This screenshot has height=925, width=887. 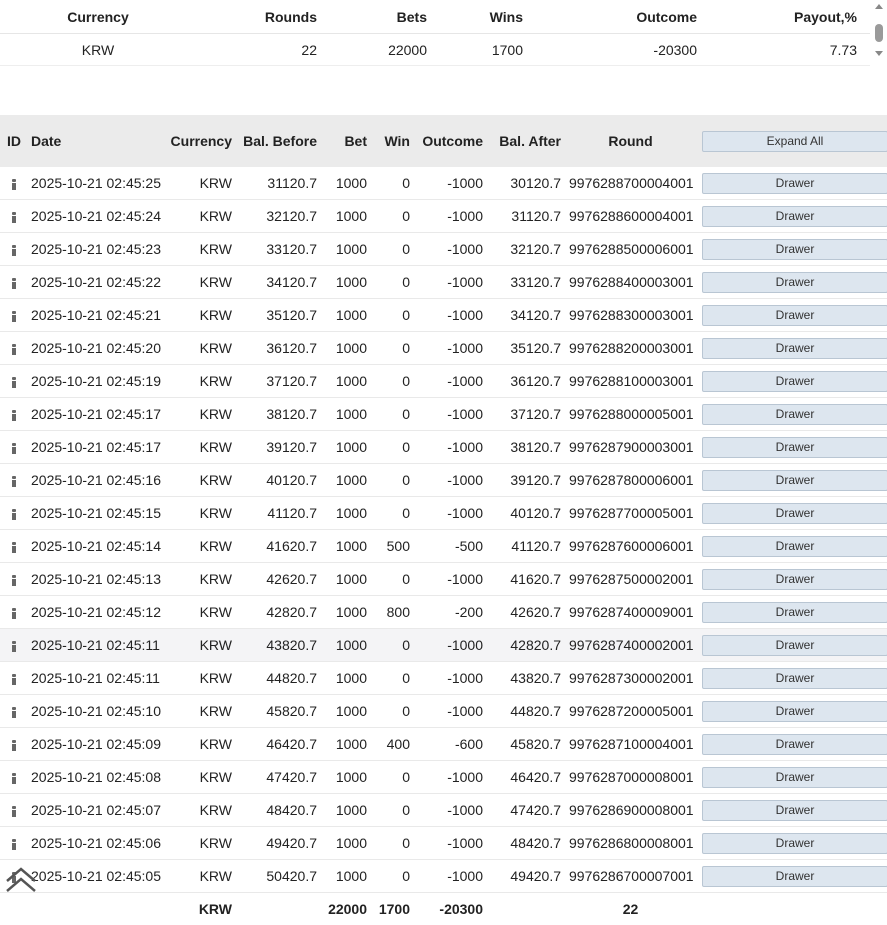 I want to click on summary-header-rounds: Rounds, so click(x=263, y=17).